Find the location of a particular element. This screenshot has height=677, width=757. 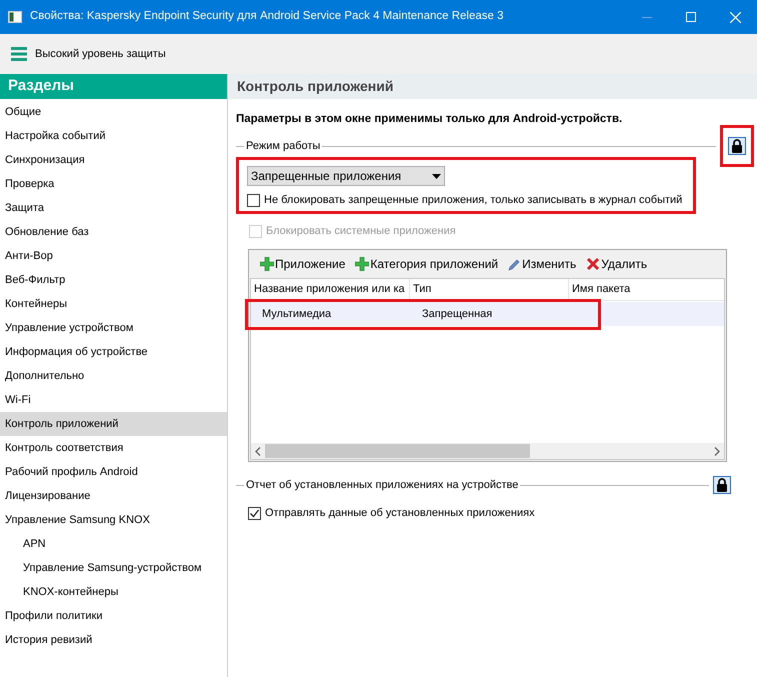

sidebar-item: Профили политики is located at coordinates (113, 616).